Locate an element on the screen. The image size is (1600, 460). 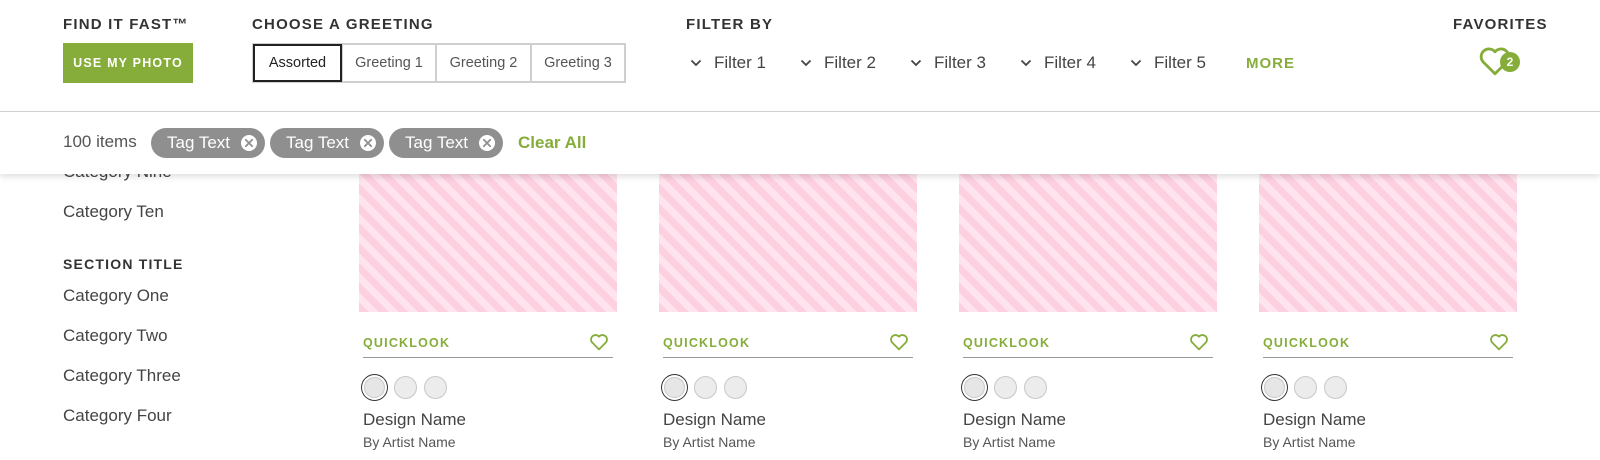
use-my-photo-button: USE MY PHOTO is located at coordinates (128, 63).